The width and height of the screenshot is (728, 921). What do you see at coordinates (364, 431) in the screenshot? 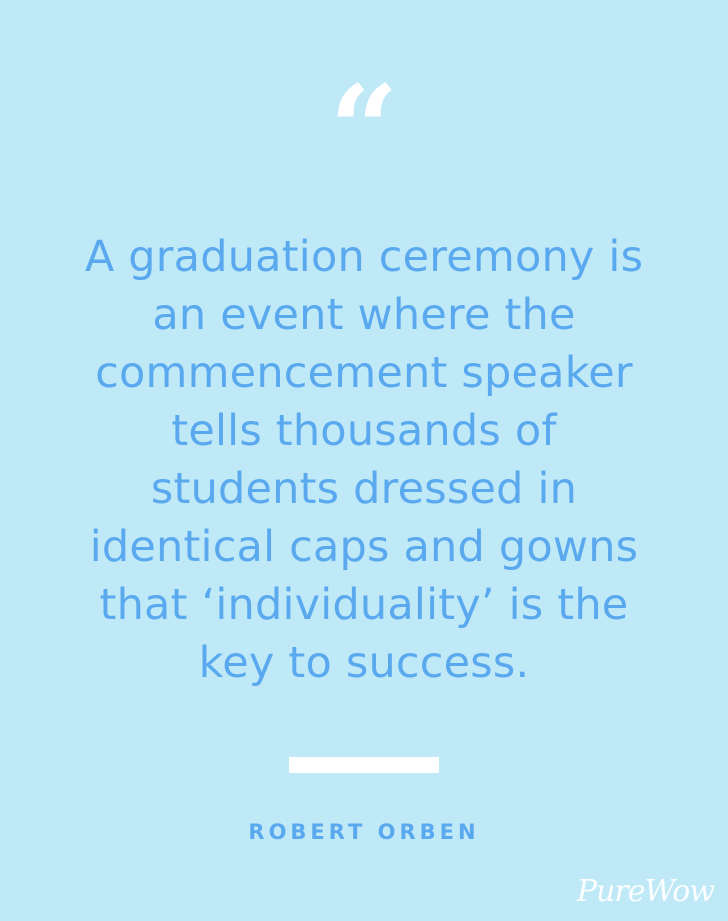
I see `quote-line: tells thousands of` at bounding box center [364, 431].